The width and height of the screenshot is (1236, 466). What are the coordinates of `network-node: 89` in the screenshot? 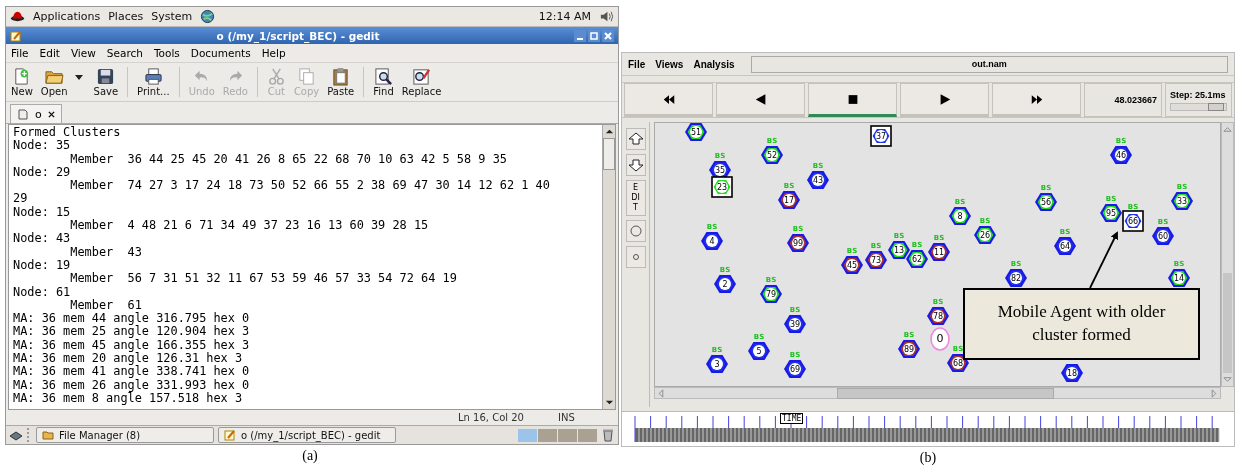 It's located at (909, 349).